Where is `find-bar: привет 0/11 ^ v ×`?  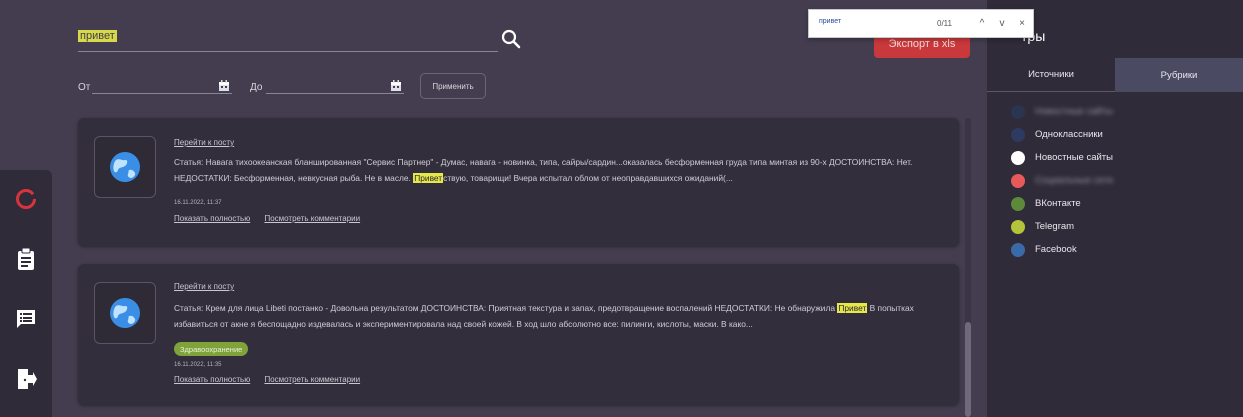 find-bar: привет 0/11 ^ v × is located at coordinates (921, 23).